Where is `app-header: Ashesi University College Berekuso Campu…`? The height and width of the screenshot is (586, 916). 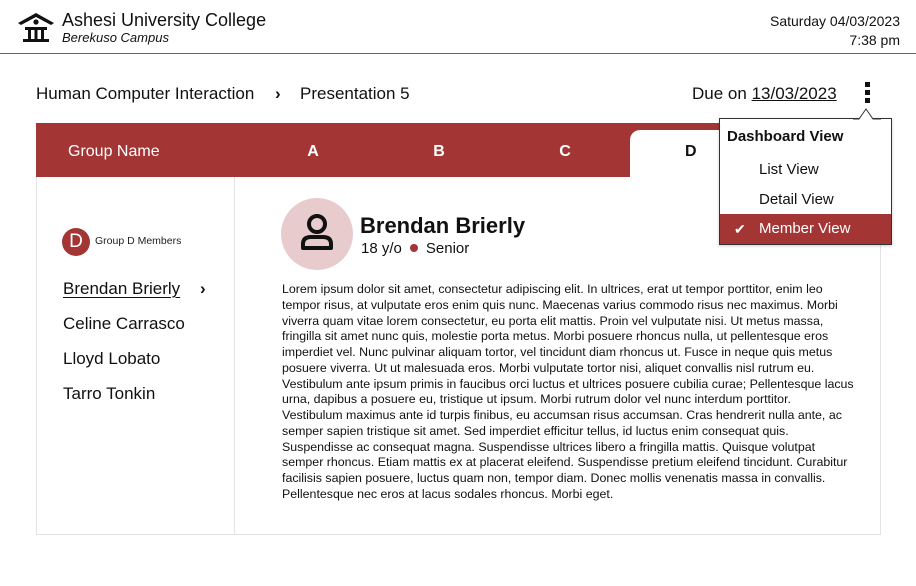 app-header: Ashesi University College Berekuso Campu… is located at coordinates (458, 27).